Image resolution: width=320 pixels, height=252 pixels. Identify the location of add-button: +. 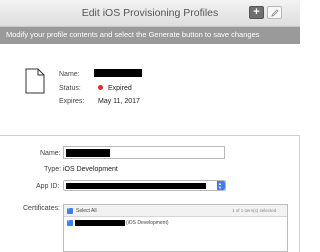
(256, 12).